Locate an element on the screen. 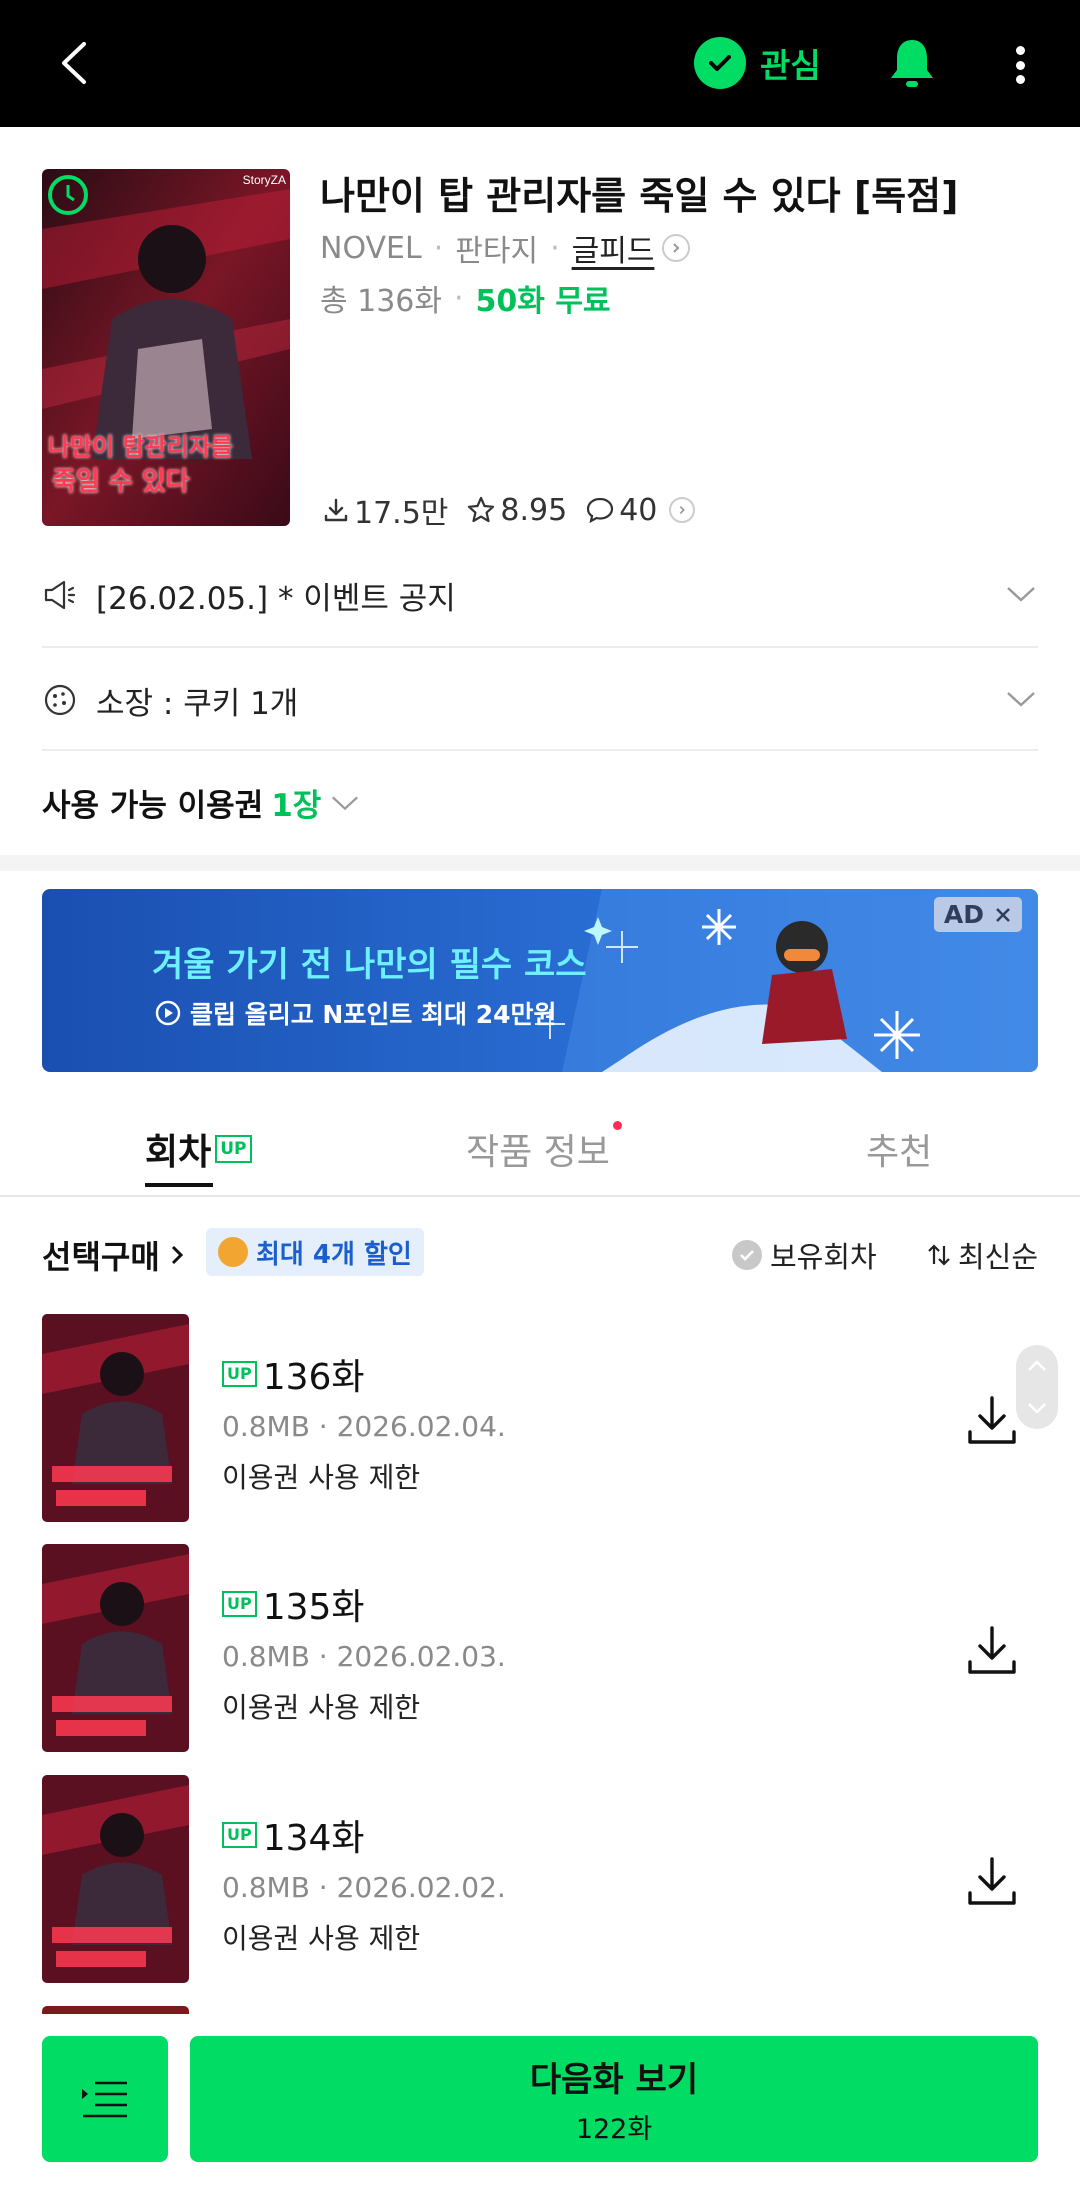 The image size is (1080, 2186). owned-episodes-filter: 보유회차 is located at coordinates (804, 1255).